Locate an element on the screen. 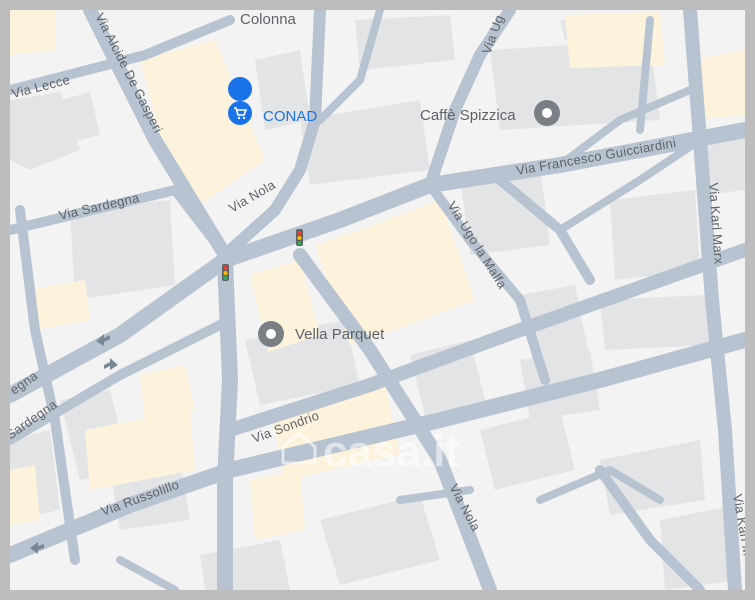  poi-label-conad: CONAD is located at coordinates (290, 116).